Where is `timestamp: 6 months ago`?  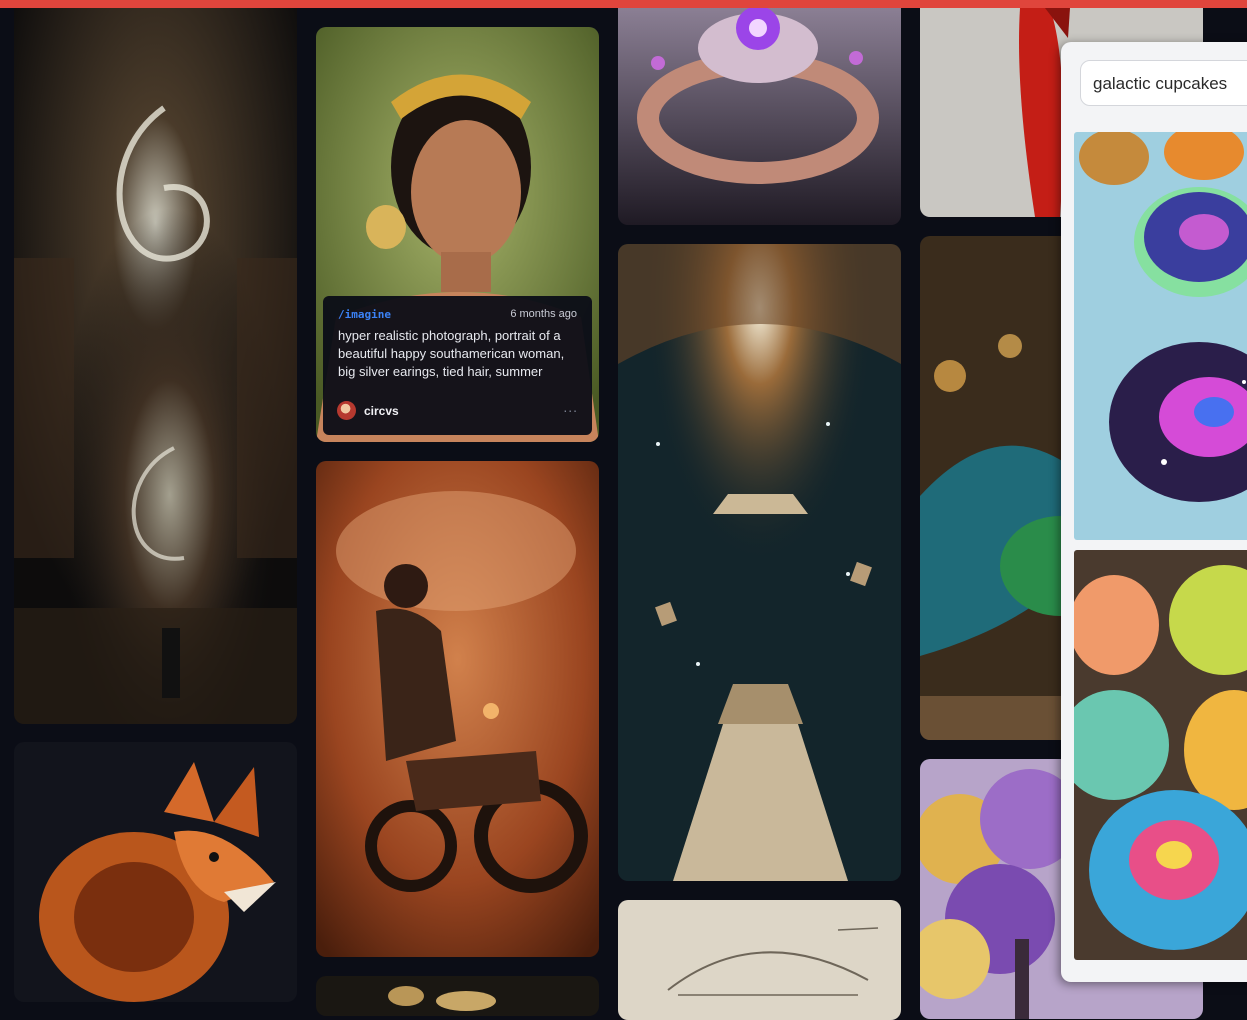
timestamp: 6 months ago is located at coordinates (543, 314).